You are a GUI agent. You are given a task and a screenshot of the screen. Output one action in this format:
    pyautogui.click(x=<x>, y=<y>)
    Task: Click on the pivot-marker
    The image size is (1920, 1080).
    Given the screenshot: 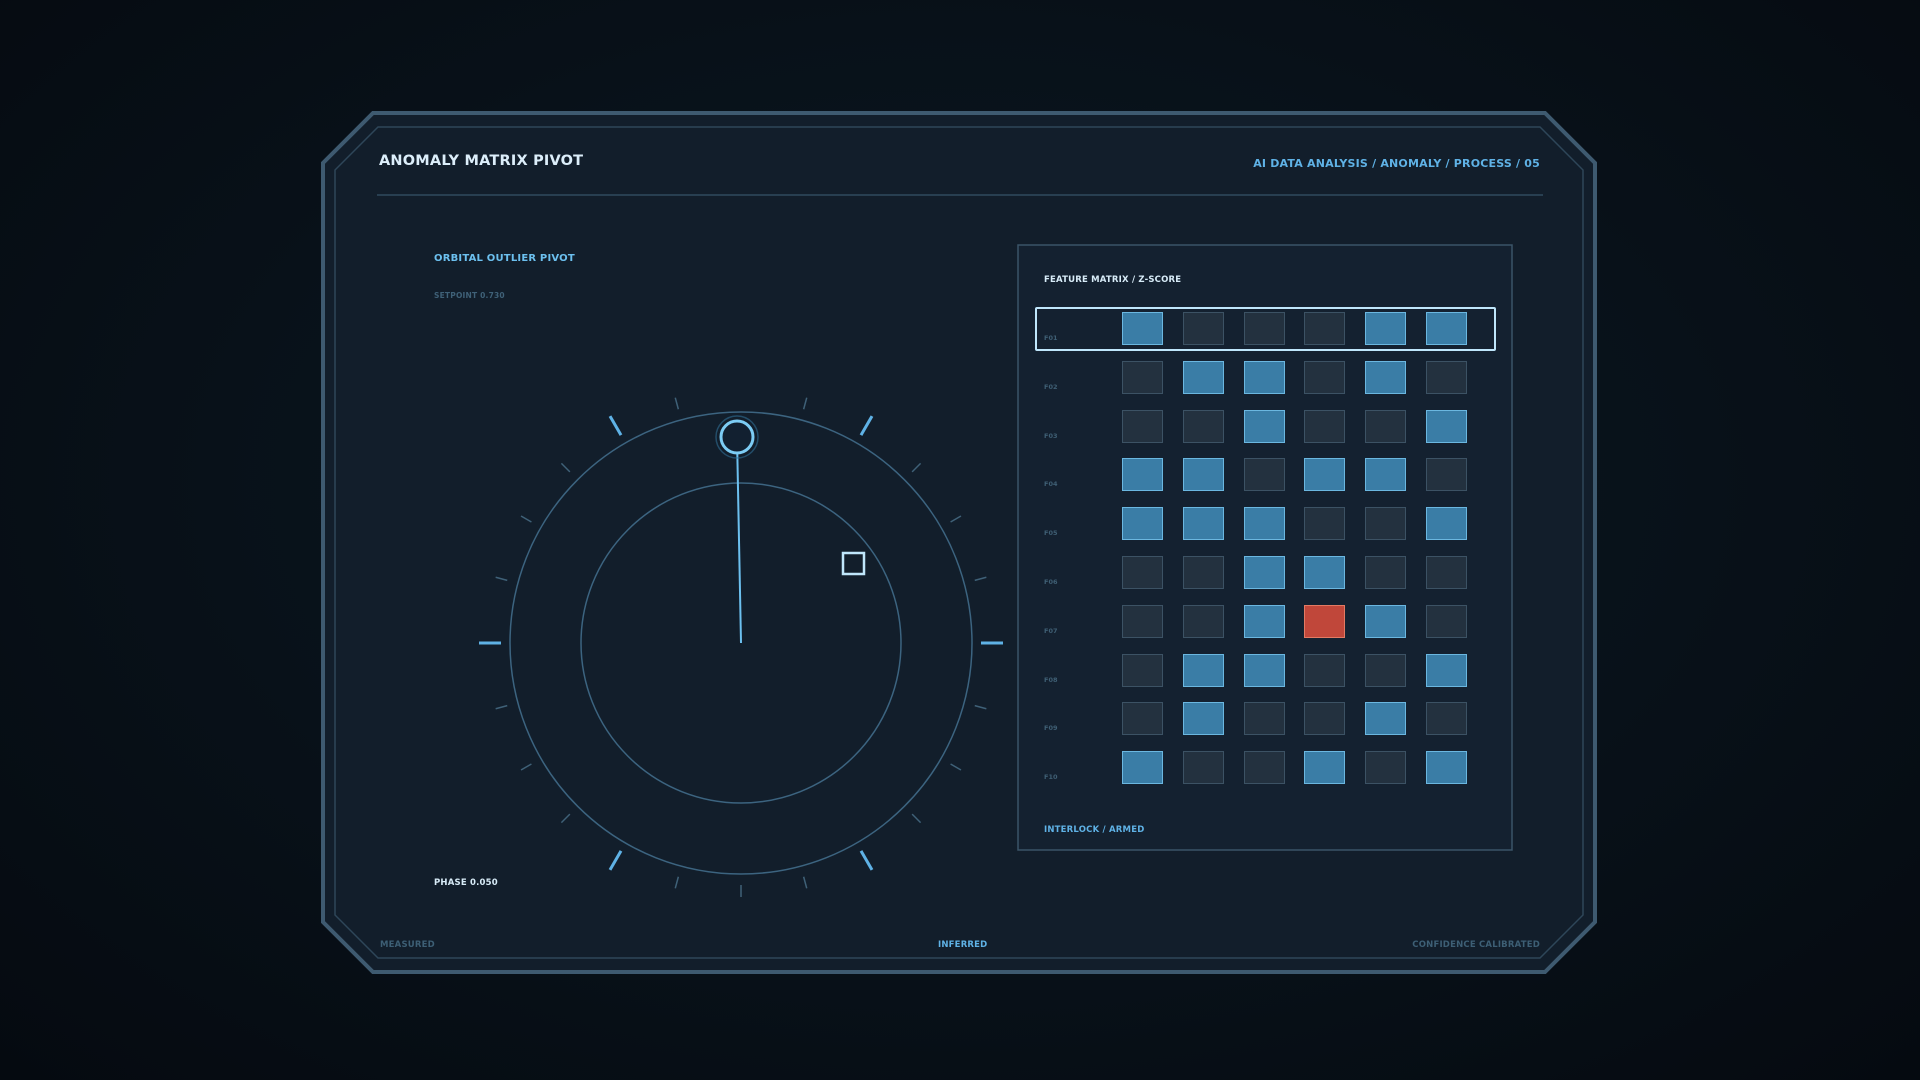 What is the action you would take?
    pyautogui.click(x=853, y=563)
    